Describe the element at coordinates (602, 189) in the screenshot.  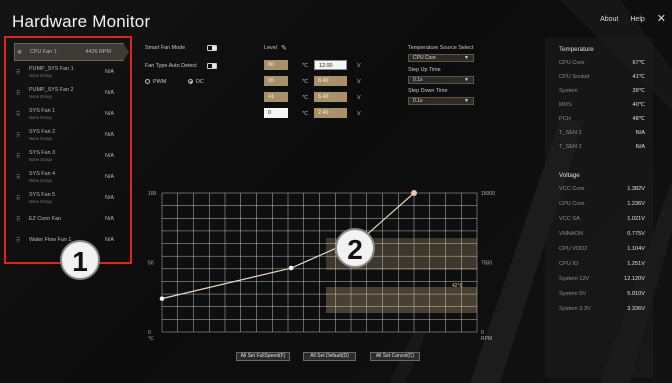
I see `voltage-row: VCC Core 1.382V` at that location.